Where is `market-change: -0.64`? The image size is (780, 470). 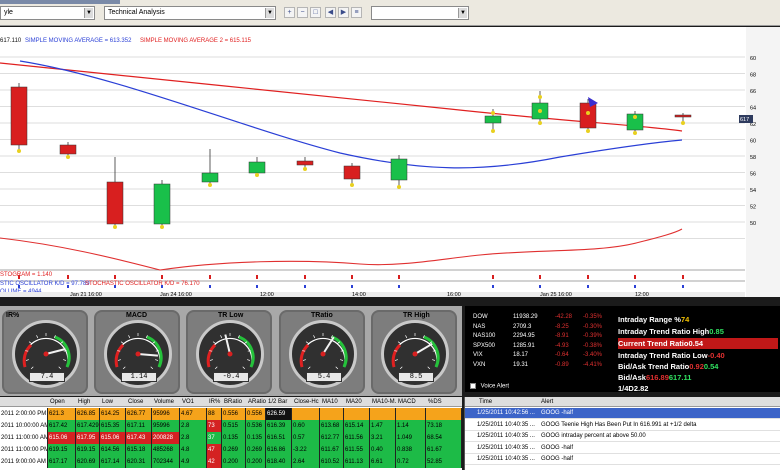
market-change: -0.64 is located at coordinates (562, 355).